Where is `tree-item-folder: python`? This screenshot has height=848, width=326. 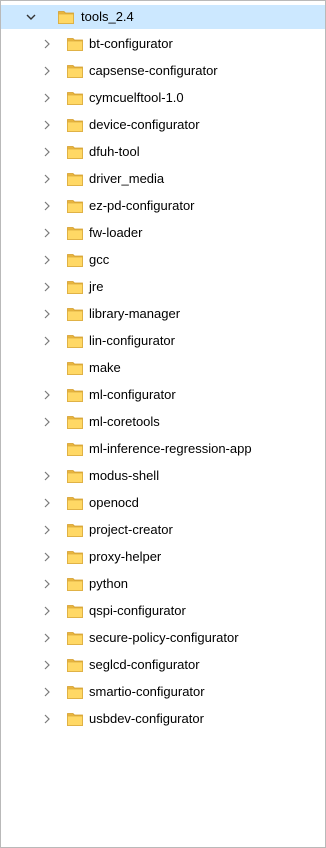
tree-item-folder: python is located at coordinates (163, 584).